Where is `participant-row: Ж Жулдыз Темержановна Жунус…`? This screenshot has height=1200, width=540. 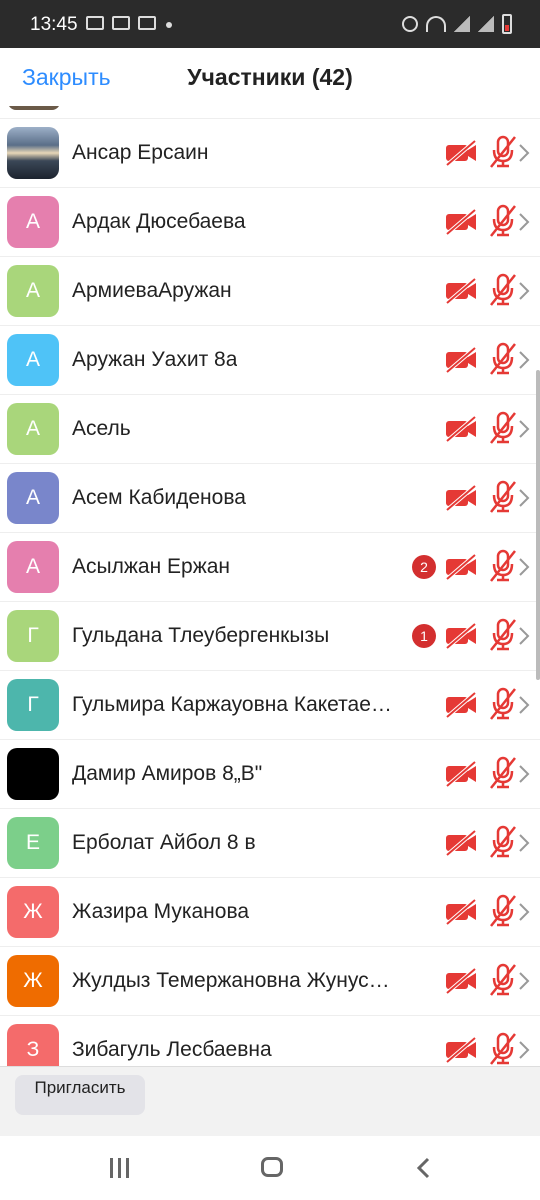
participant-row: Ж Жулдыз Темержановна Жунус… is located at coordinates (270, 981).